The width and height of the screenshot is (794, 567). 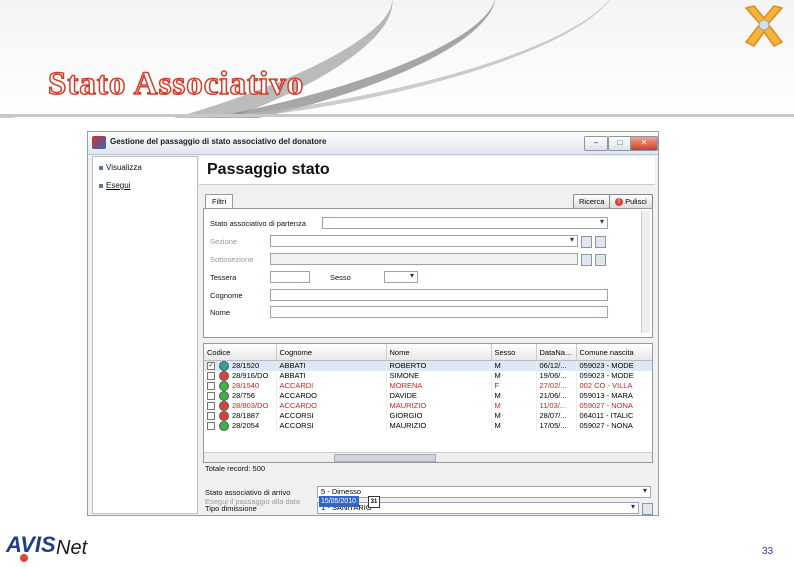 What do you see at coordinates (401, 277) in the screenshot?
I see `sesso-select` at bounding box center [401, 277].